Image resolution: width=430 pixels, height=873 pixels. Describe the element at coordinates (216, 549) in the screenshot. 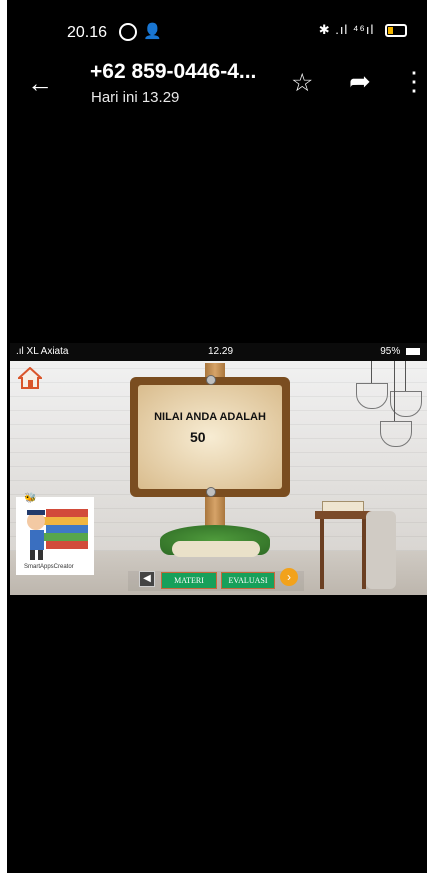

I see `rocks` at that location.